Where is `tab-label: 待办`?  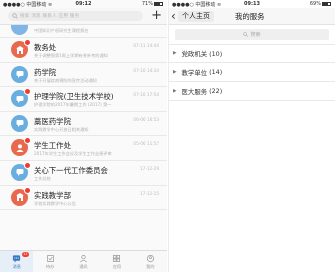 tab-label: 待办 is located at coordinates (50, 266).